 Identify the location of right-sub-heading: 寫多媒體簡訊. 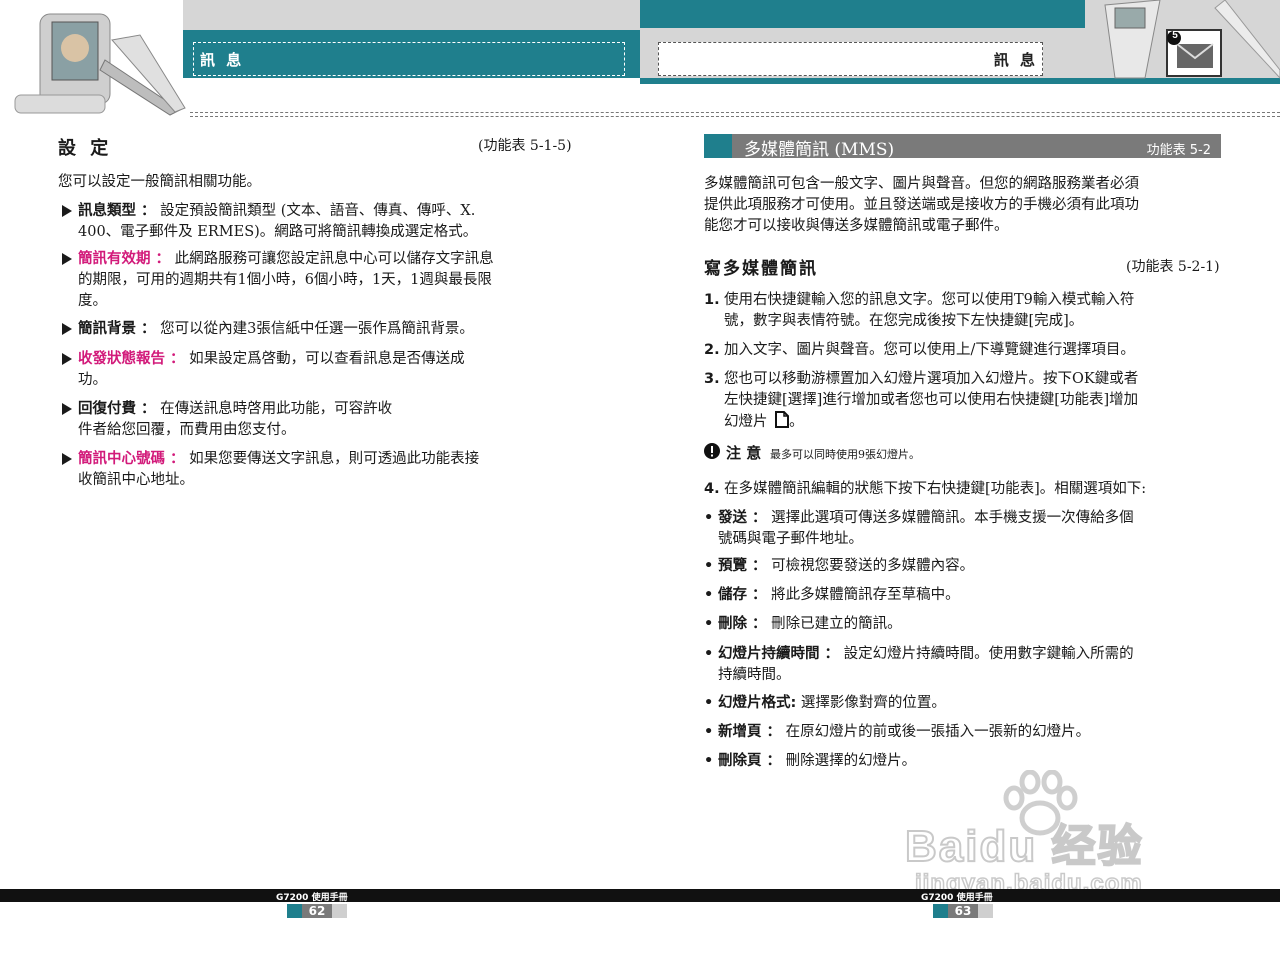
(761, 269).